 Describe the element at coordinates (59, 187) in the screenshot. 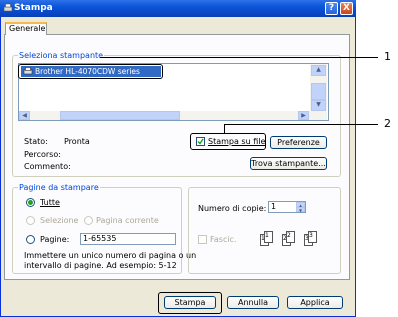

I see `page-range-label: Pagine da stampare` at that location.